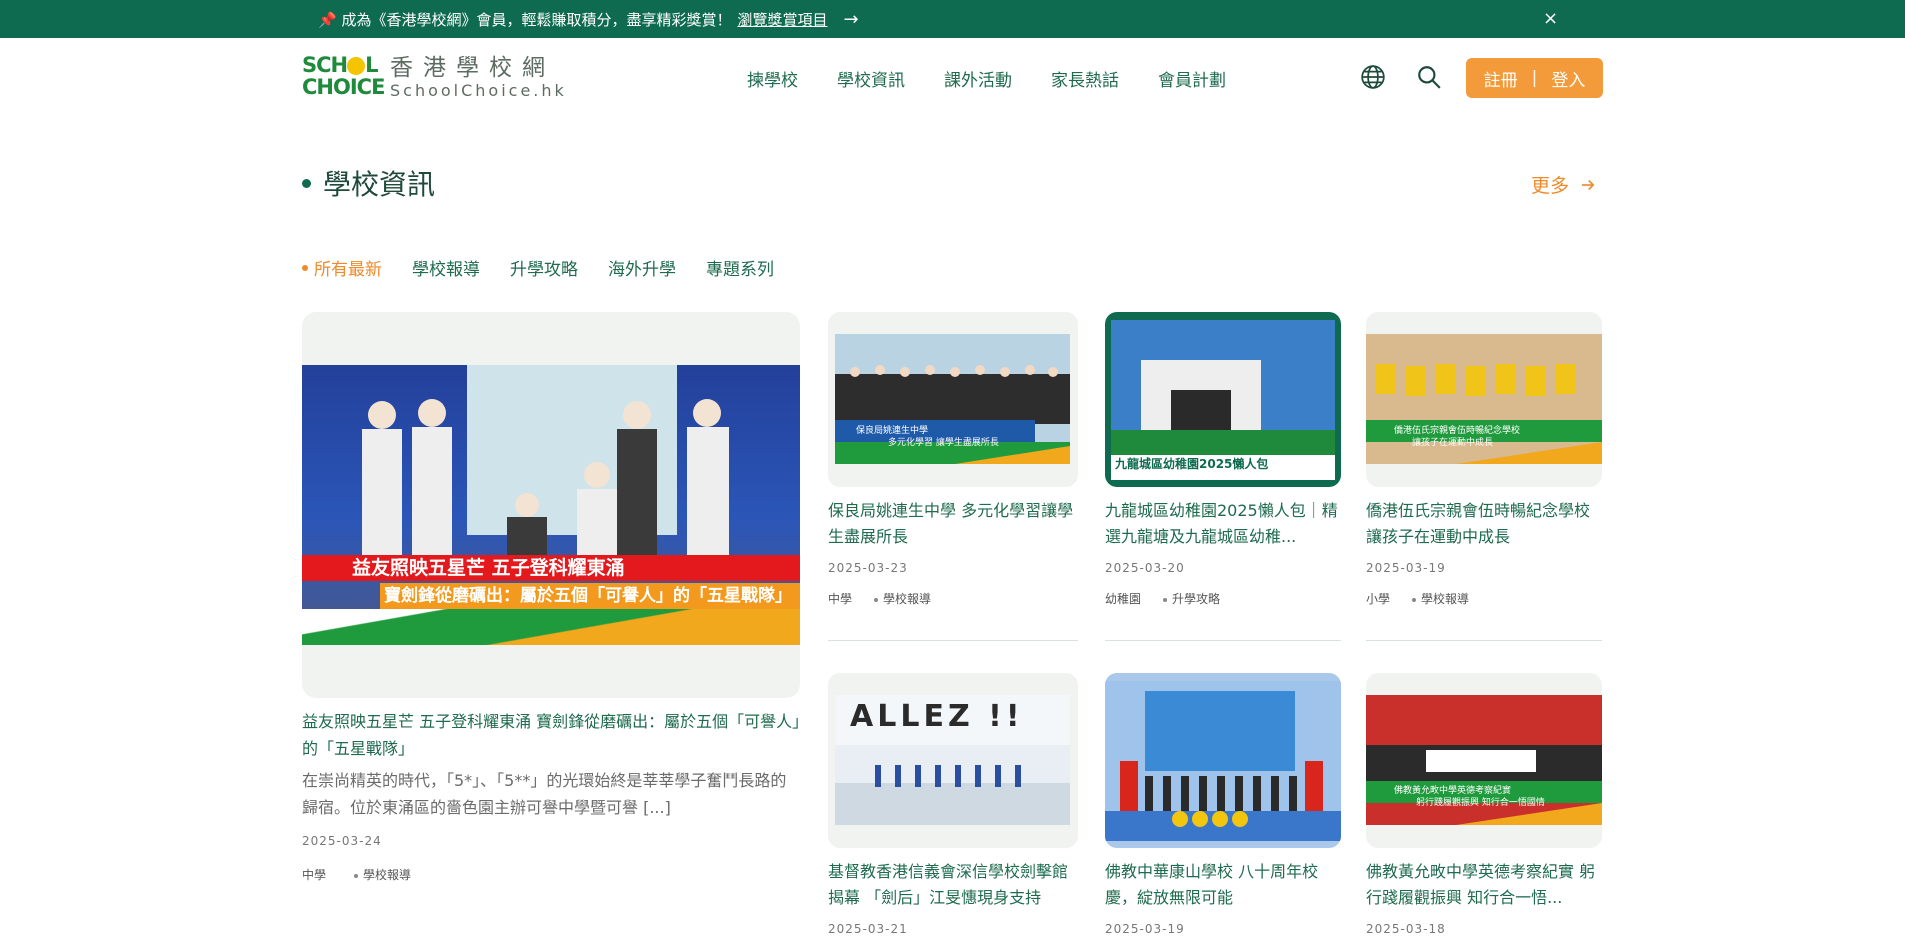  I want to click on card-thumbnail: ALLEZ !!, so click(953, 760).